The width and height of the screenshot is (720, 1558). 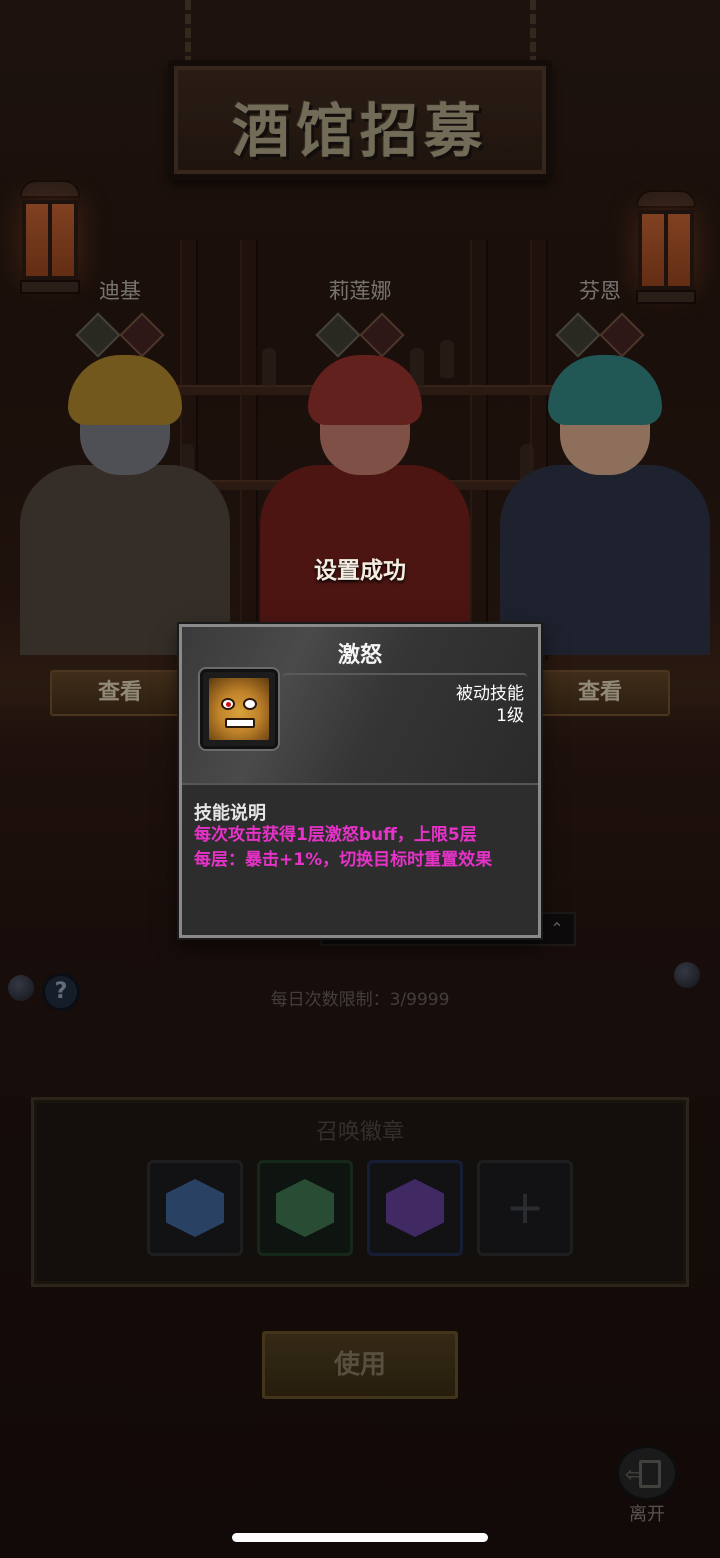 I want to click on skill-desc-line-2: 每层：暴击+1%，切换目标时重置效果, so click(x=343, y=860).